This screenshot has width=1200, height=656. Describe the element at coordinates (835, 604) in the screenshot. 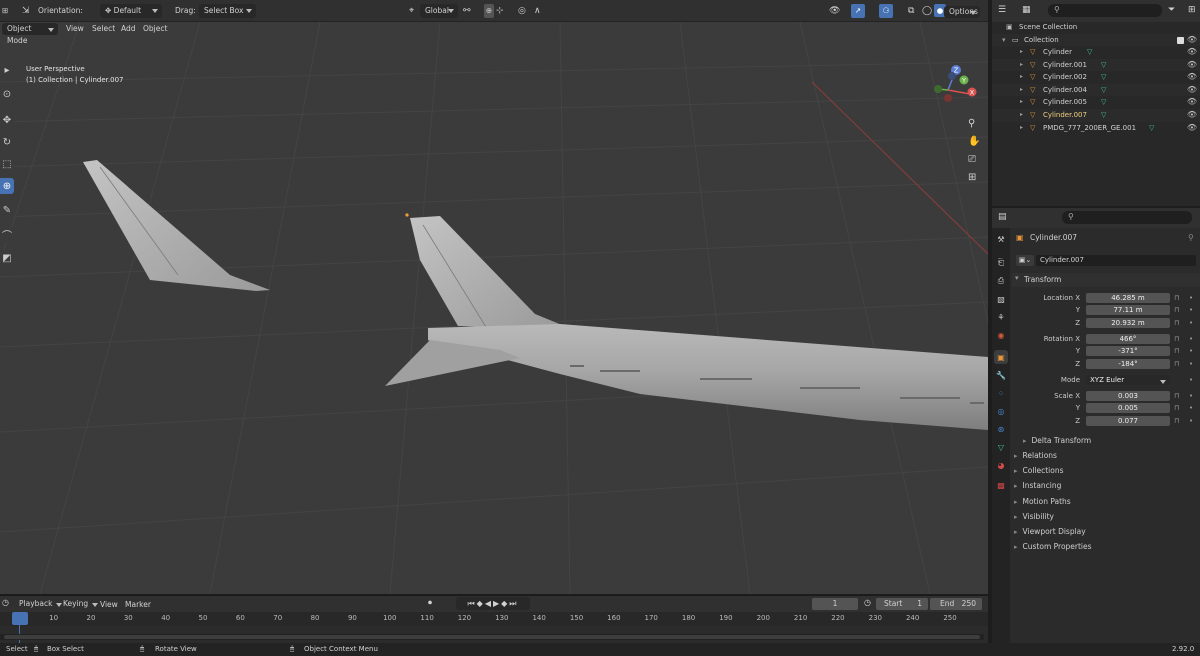

I see `current-frame-field: 1` at that location.